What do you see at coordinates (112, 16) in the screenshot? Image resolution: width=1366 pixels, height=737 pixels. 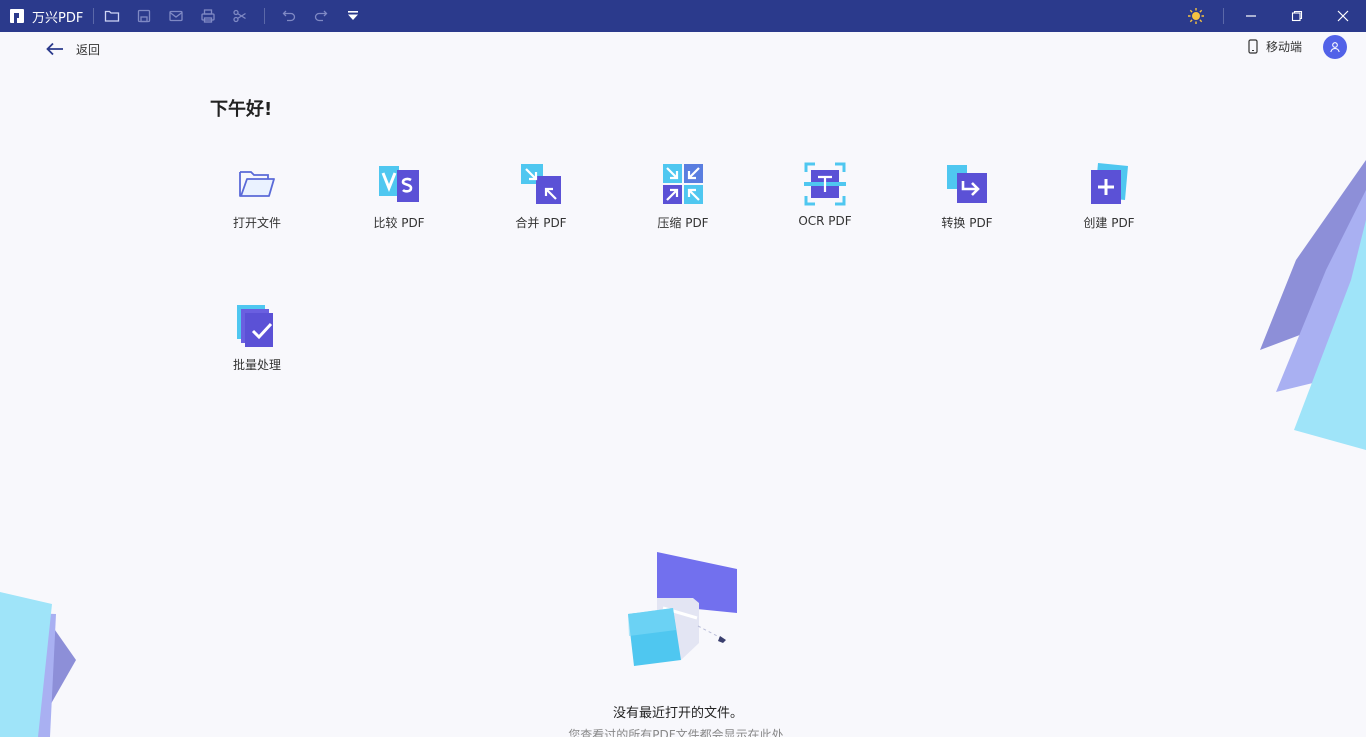 I see `open-folder-icon` at bounding box center [112, 16].